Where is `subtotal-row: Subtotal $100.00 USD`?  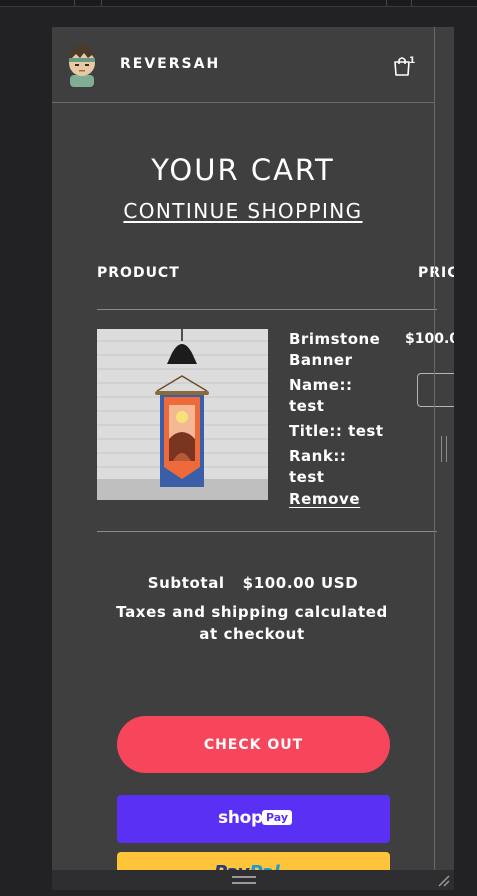 subtotal-row: Subtotal $100.00 USD is located at coordinates (253, 583).